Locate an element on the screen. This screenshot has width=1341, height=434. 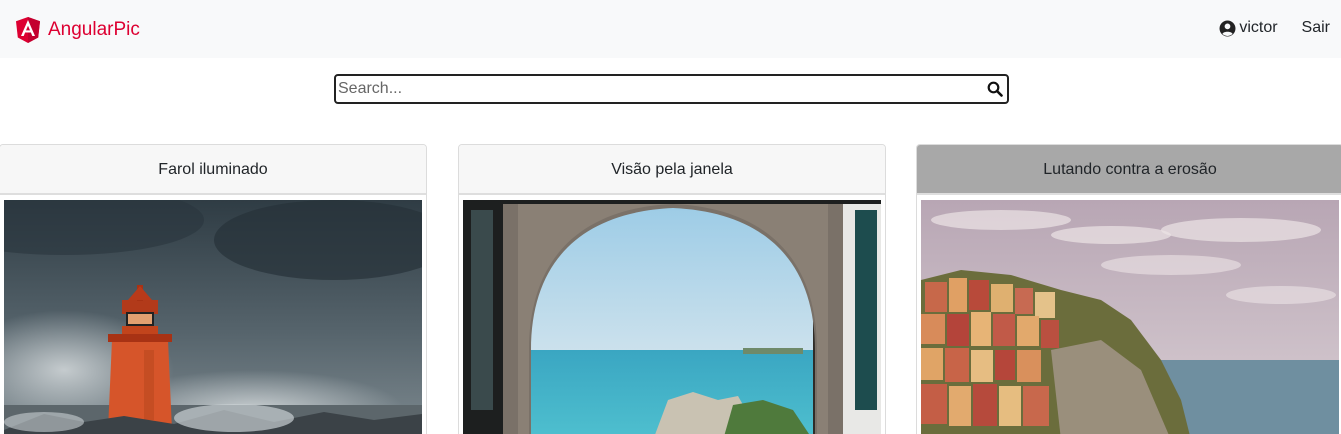
username: victor is located at coordinates (1258, 27).